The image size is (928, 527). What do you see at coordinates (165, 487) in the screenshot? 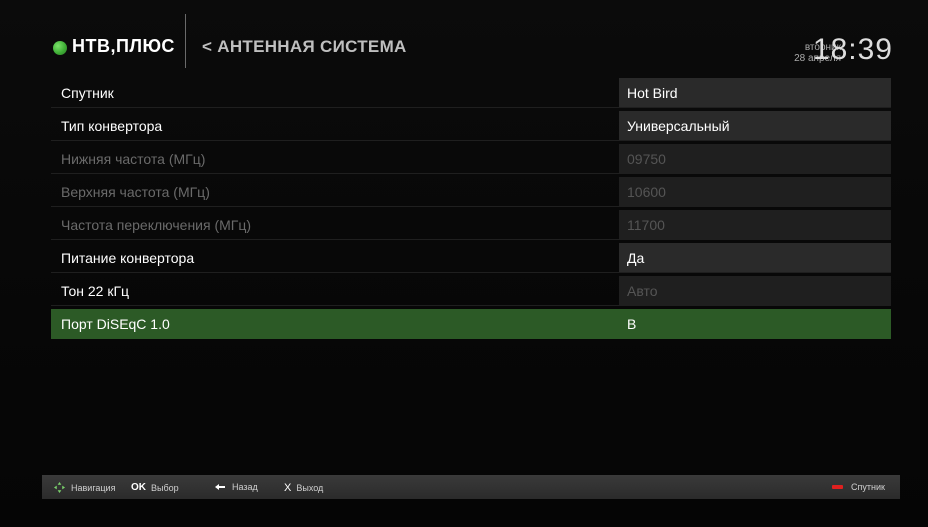
I see `hint-select-label: Выбор` at bounding box center [165, 487].